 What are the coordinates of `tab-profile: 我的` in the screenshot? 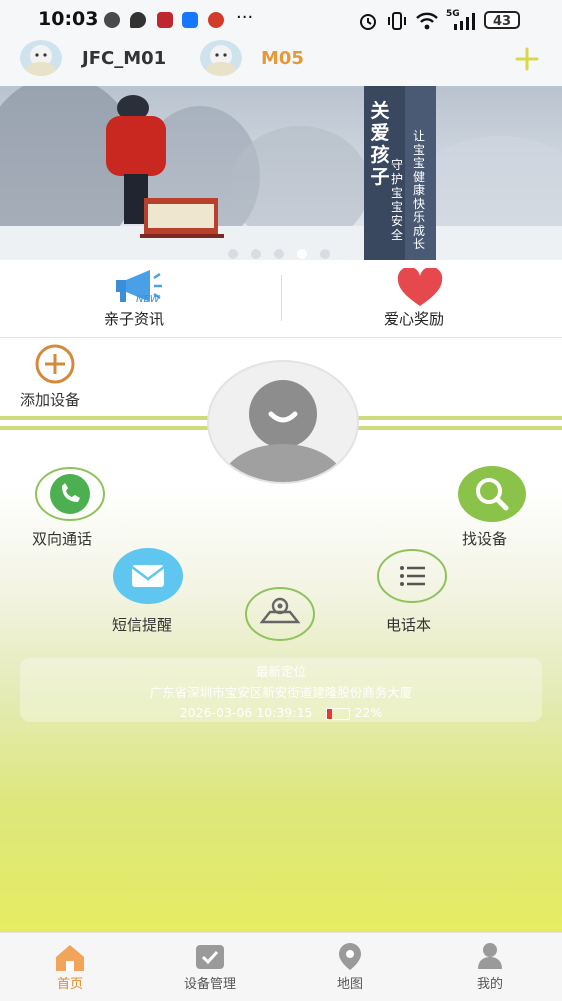 It's located at (490, 967).